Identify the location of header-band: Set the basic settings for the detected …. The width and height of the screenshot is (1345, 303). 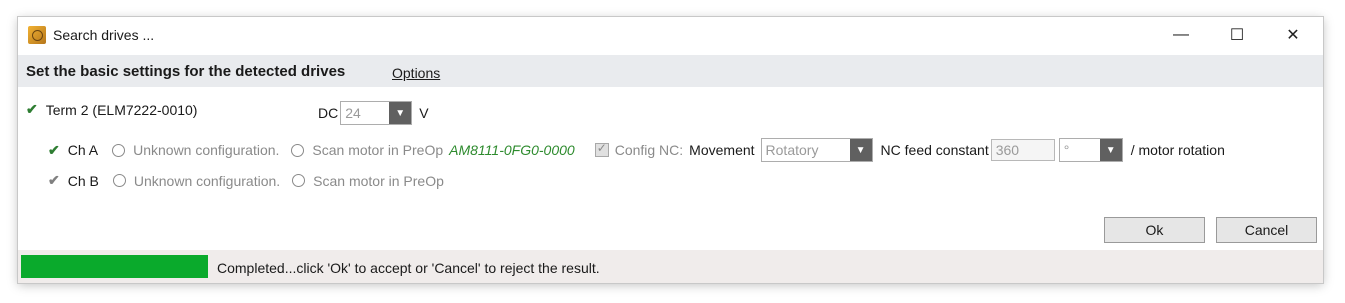
(670, 71).